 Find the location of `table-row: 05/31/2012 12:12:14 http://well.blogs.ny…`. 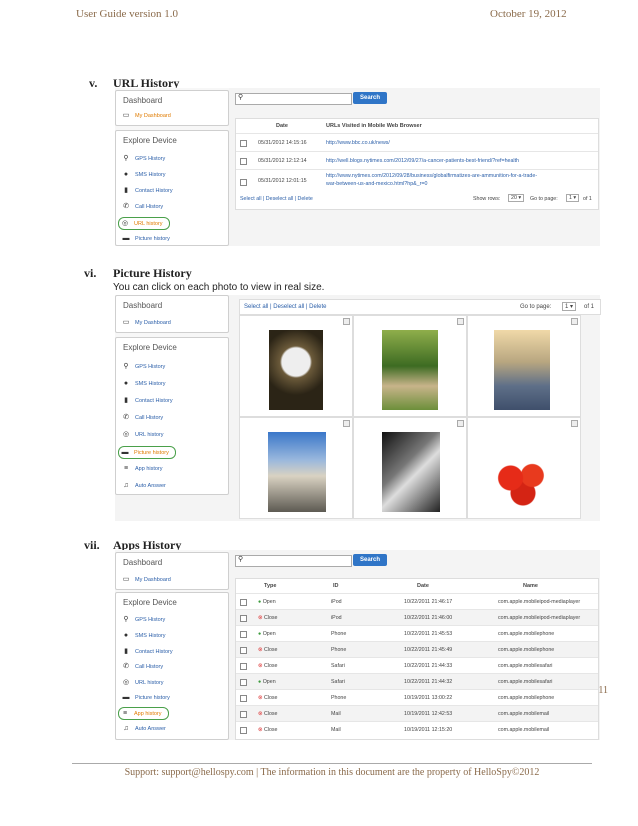

table-row: 05/31/2012 12:12:14 http://well.blogs.ny… is located at coordinates (417, 160).